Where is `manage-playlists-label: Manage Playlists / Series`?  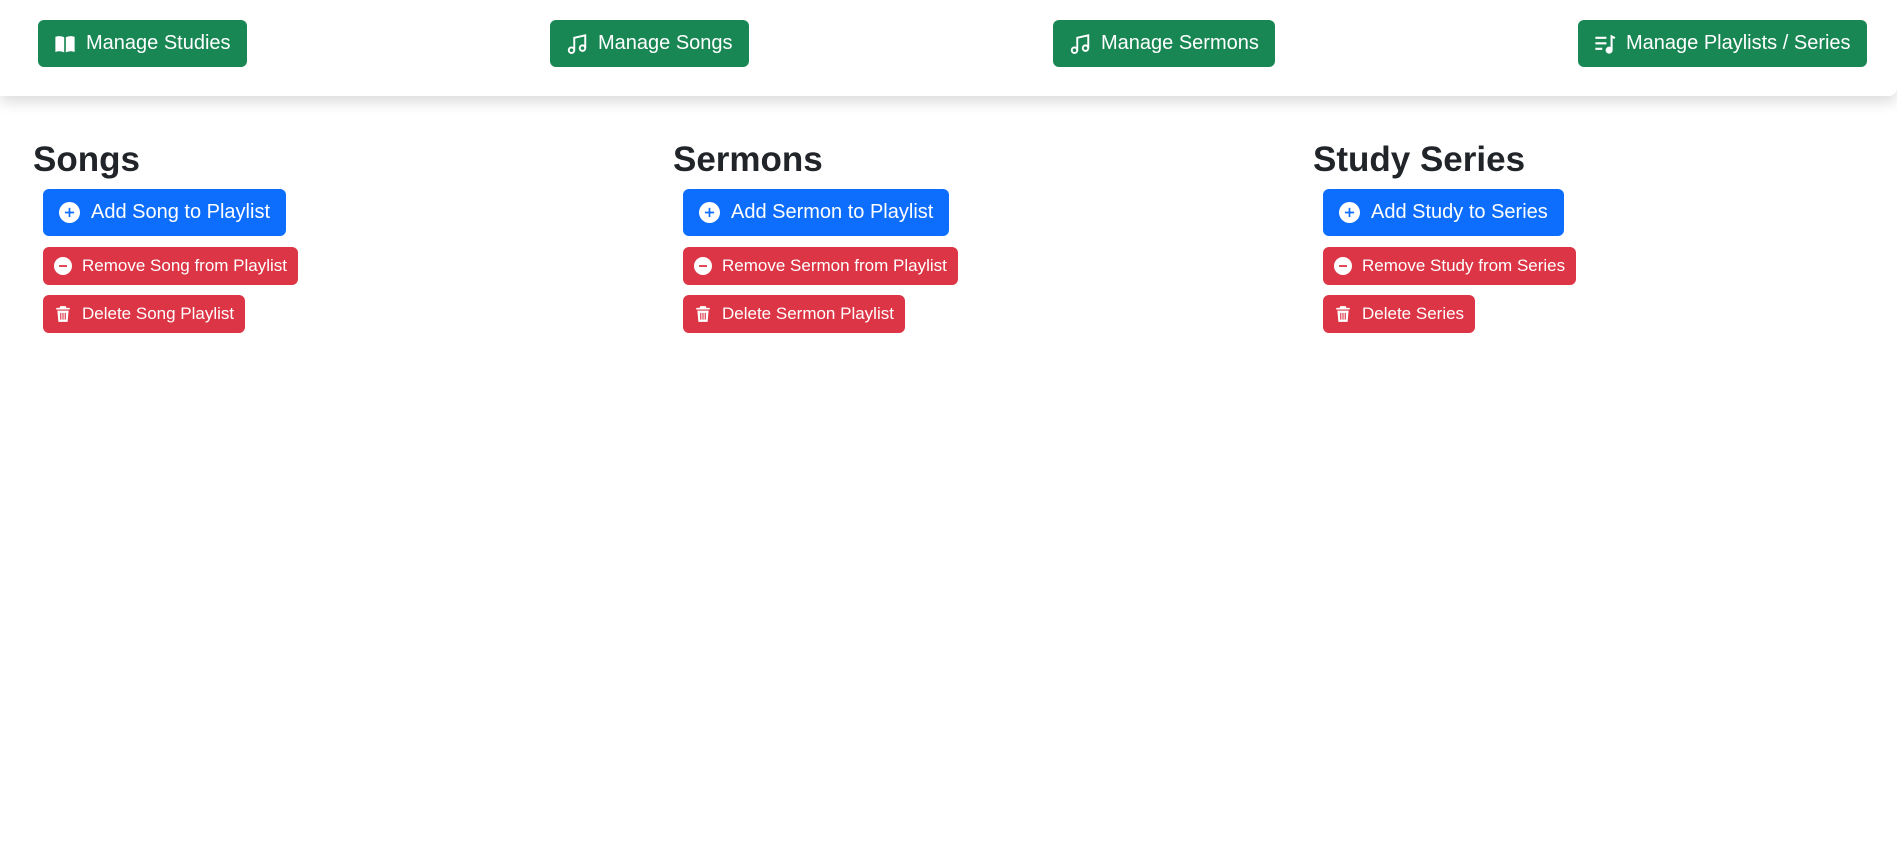
manage-playlists-label: Manage Playlists / Series is located at coordinates (1738, 43).